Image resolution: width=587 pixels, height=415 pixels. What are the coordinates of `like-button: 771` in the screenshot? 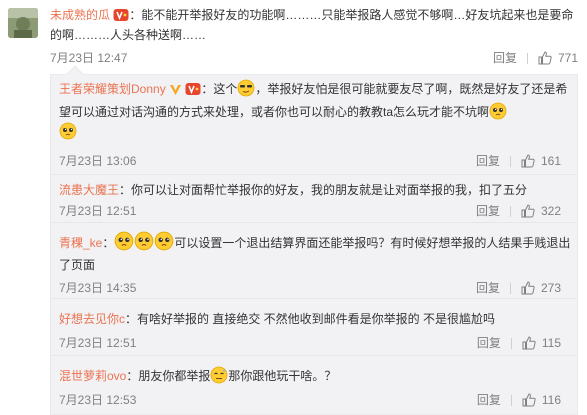 It's located at (558, 58).